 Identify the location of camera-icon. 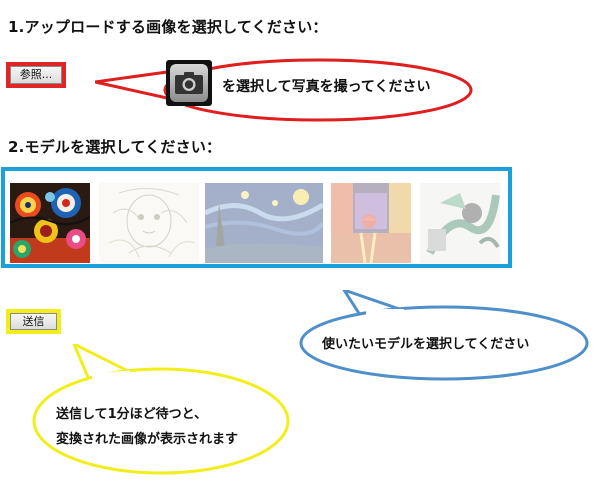
(189, 83).